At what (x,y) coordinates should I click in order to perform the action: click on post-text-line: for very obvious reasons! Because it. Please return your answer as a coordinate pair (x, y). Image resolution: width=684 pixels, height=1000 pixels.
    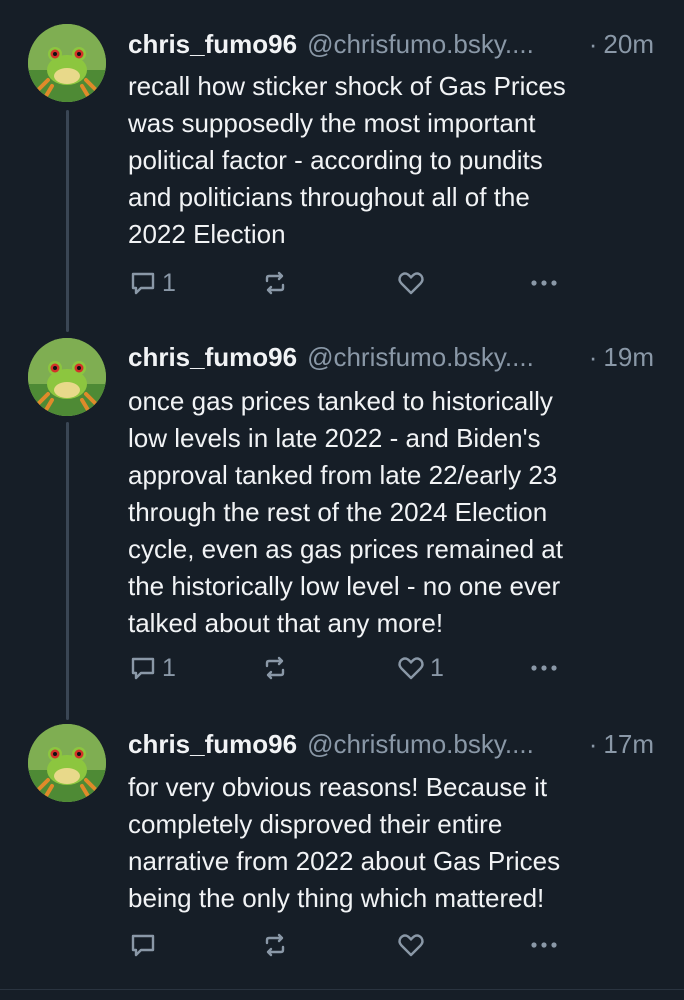
    Looking at the image, I should click on (338, 787).